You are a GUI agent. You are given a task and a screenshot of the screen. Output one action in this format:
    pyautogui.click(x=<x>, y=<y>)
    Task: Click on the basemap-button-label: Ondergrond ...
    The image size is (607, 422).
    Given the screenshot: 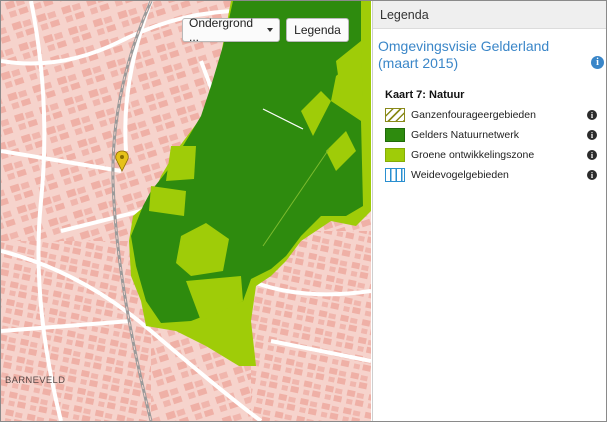 What is the action you would take?
    pyautogui.click(x=221, y=30)
    